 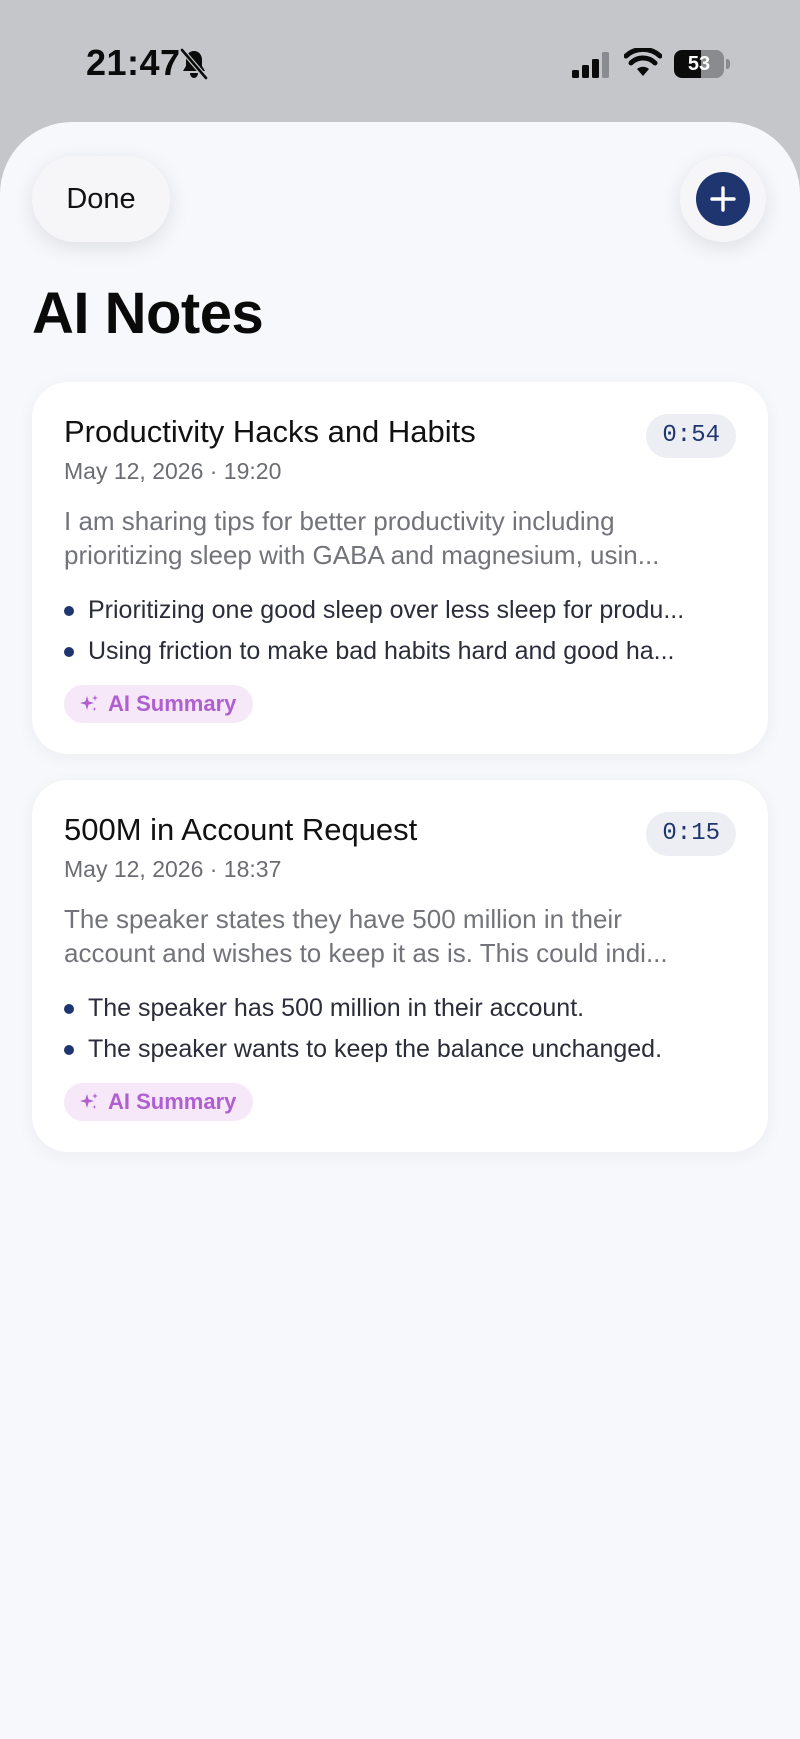 What do you see at coordinates (133, 62) in the screenshot?
I see `status-time: 21:47` at bounding box center [133, 62].